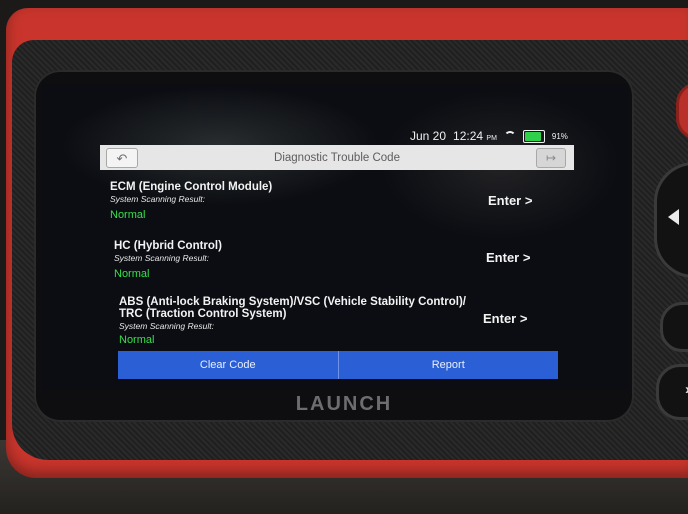 The height and width of the screenshot is (514, 688). I want to click on system-name: HC (Hybrid Control), so click(168, 246).